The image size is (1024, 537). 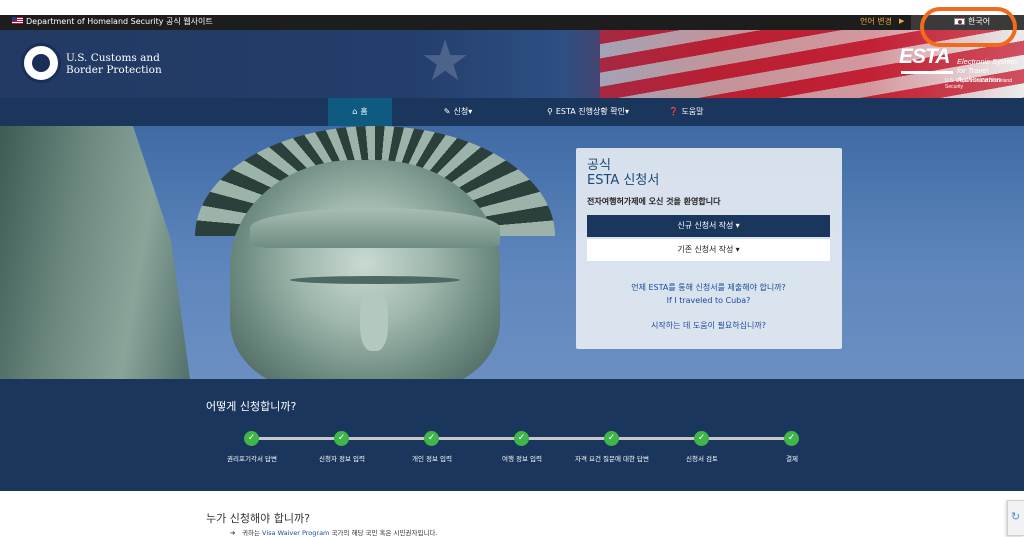 What do you see at coordinates (612, 459) in the screenshot?
I see `step-label: 자격 요건 질문에 대한 답변` at bounding box center [612, 459].